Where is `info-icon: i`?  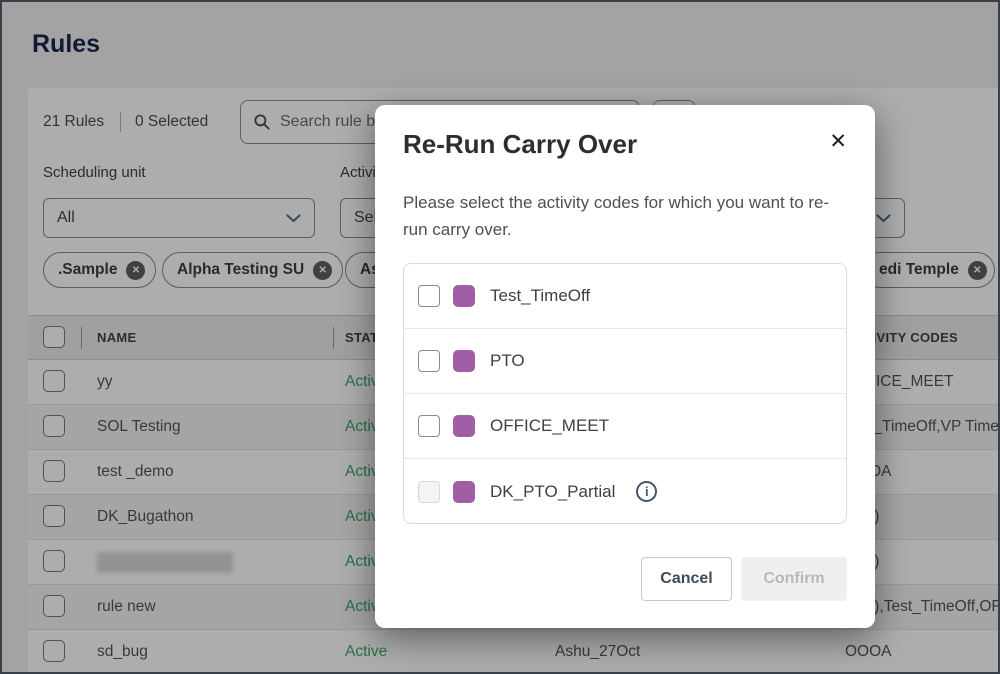
info-icon: i is located at coordinates (647, 491).